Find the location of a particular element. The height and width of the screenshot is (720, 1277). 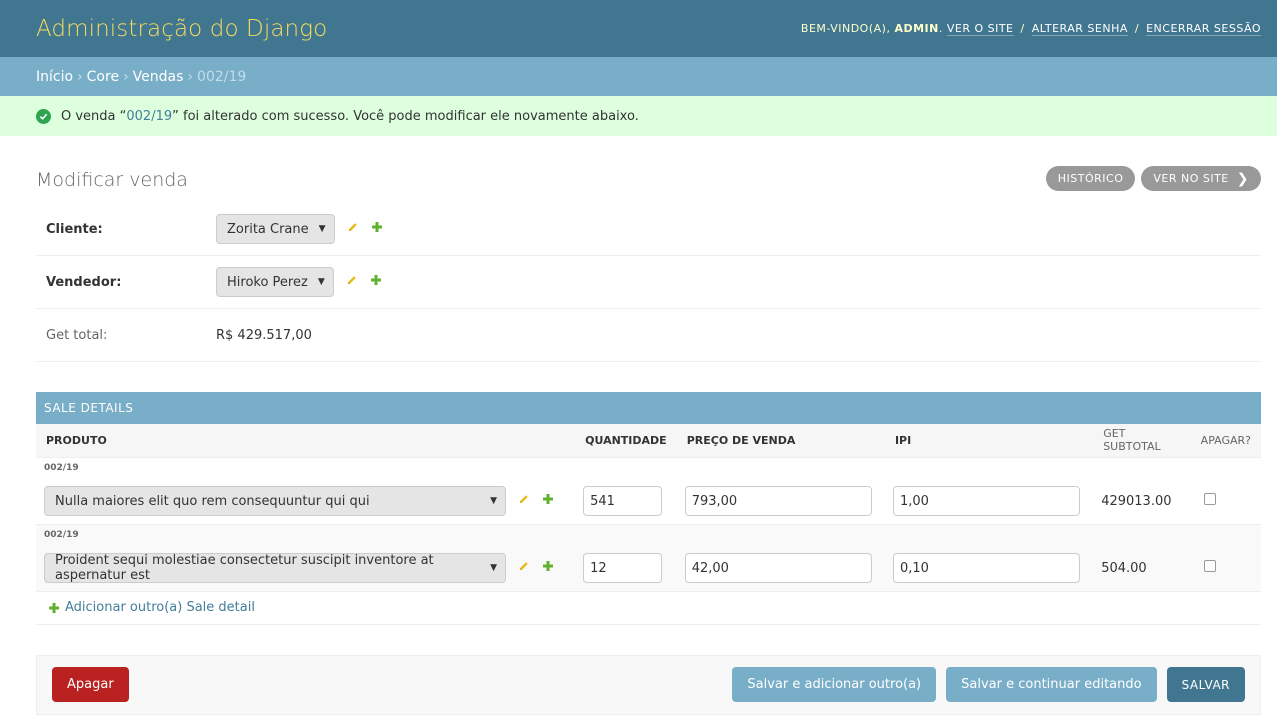

message-prefix: O venda “ is located at coordinates (94, 116).